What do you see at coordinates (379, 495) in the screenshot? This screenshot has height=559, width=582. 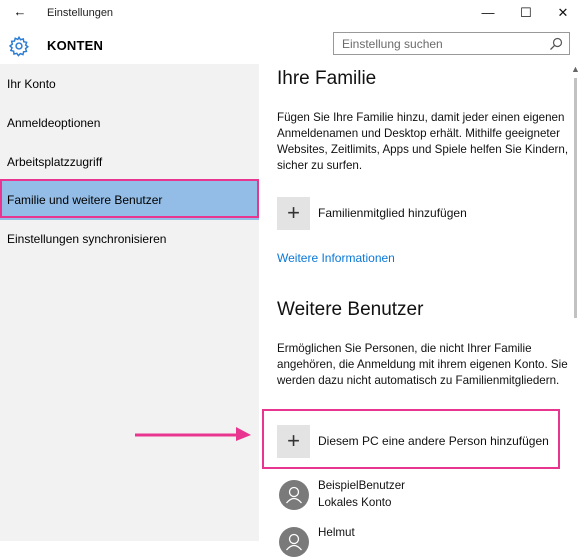 I see `user-item: BeispielBenutzer Lokales Konto` at bounding box center [379, 495].